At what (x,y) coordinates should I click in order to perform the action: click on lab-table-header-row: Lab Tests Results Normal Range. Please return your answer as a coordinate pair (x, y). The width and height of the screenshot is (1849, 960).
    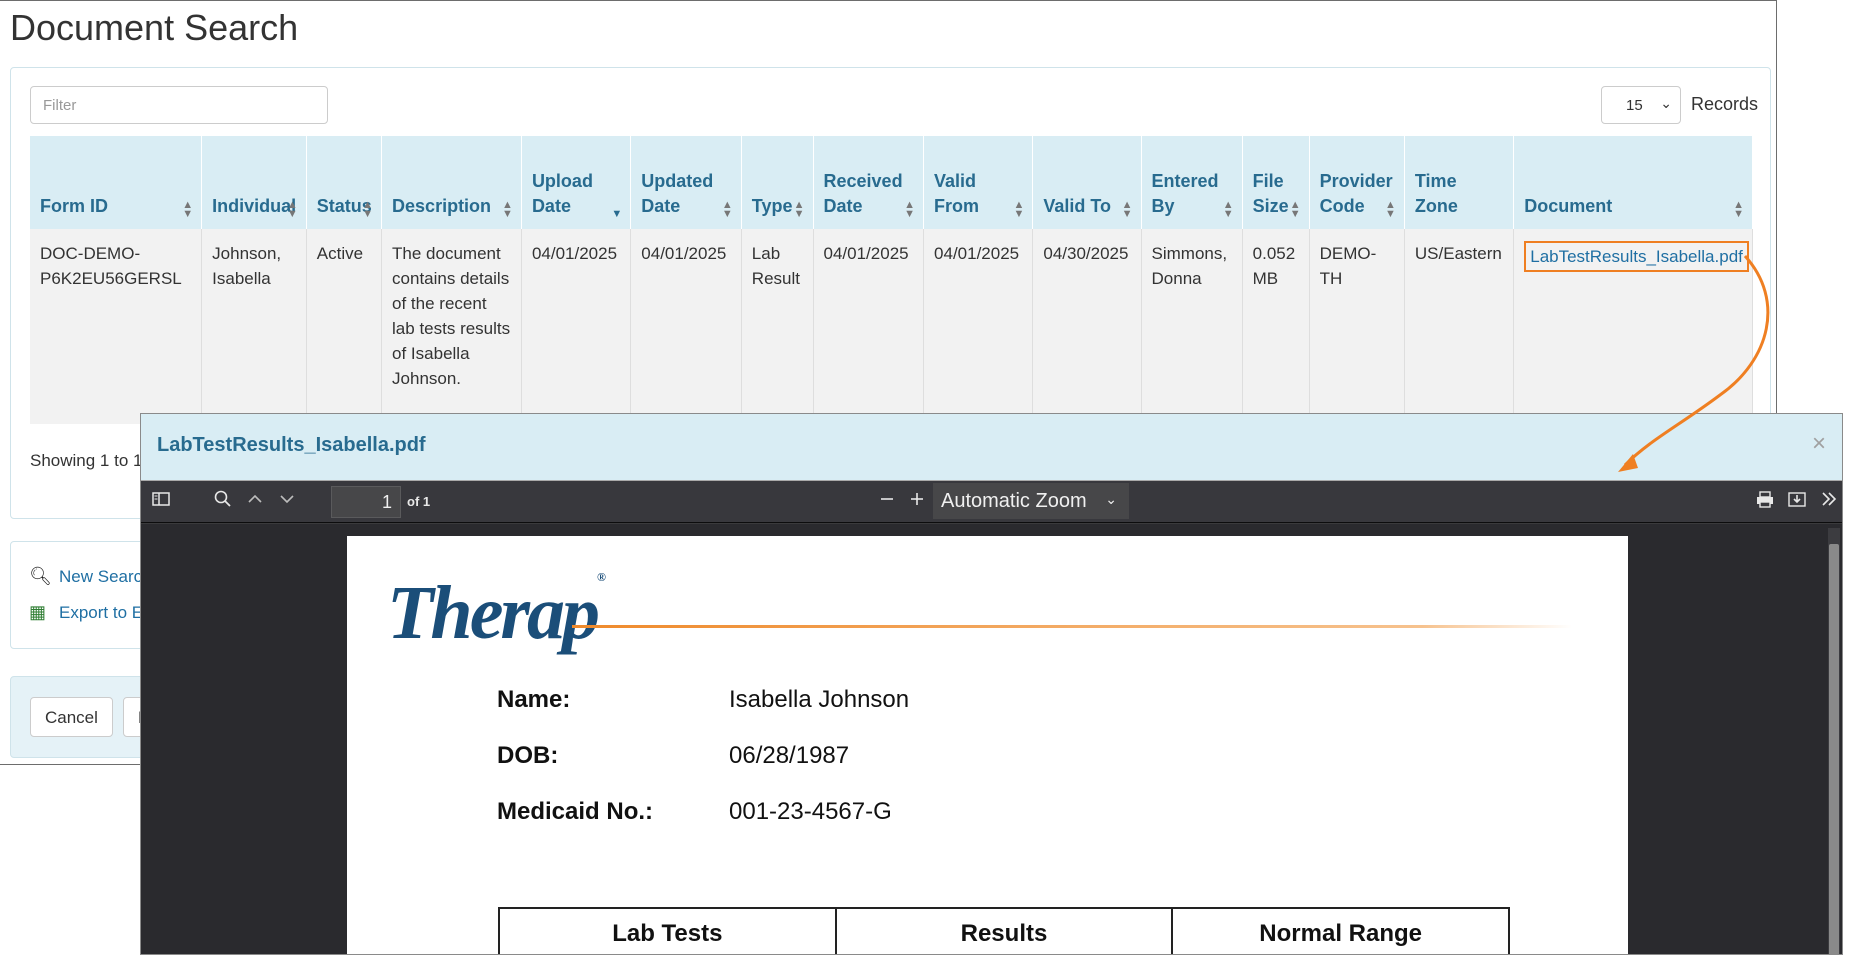
    Looking at the image, I should click on (1004, 930).